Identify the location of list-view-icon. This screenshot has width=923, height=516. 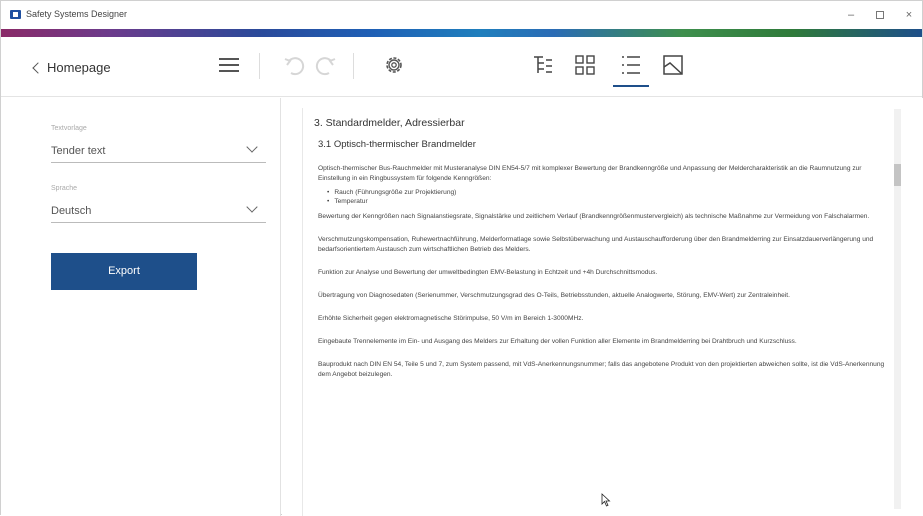
(631, 65).